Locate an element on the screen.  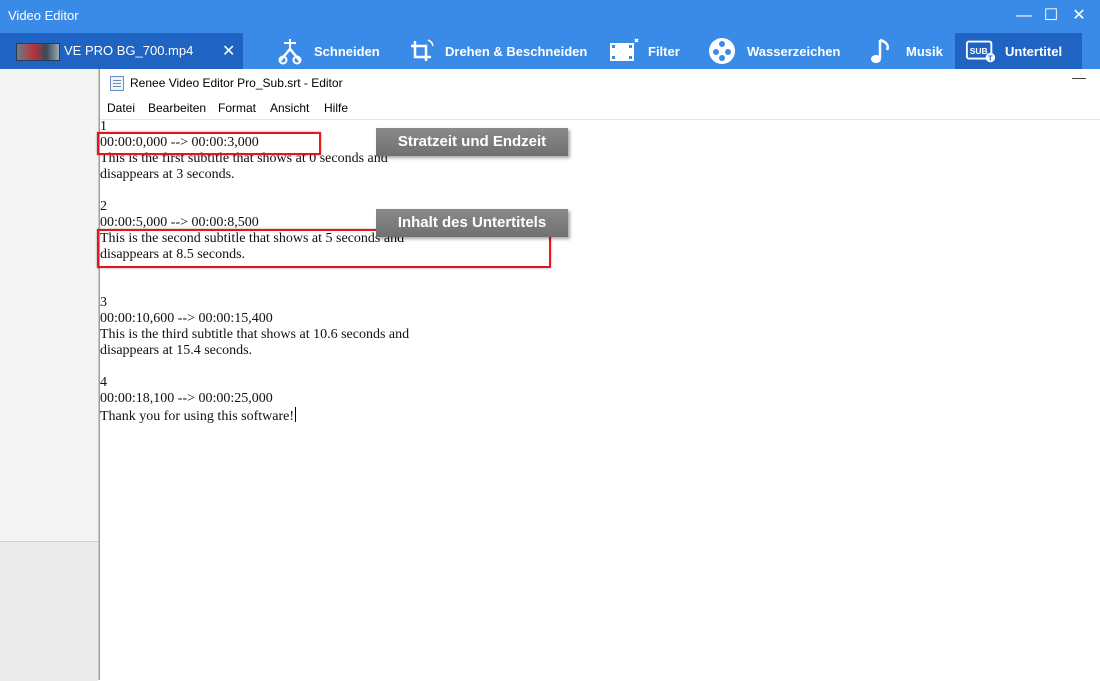
tool-wasserzeichen: Wasserzeichen is located at coordinates (773, 51).